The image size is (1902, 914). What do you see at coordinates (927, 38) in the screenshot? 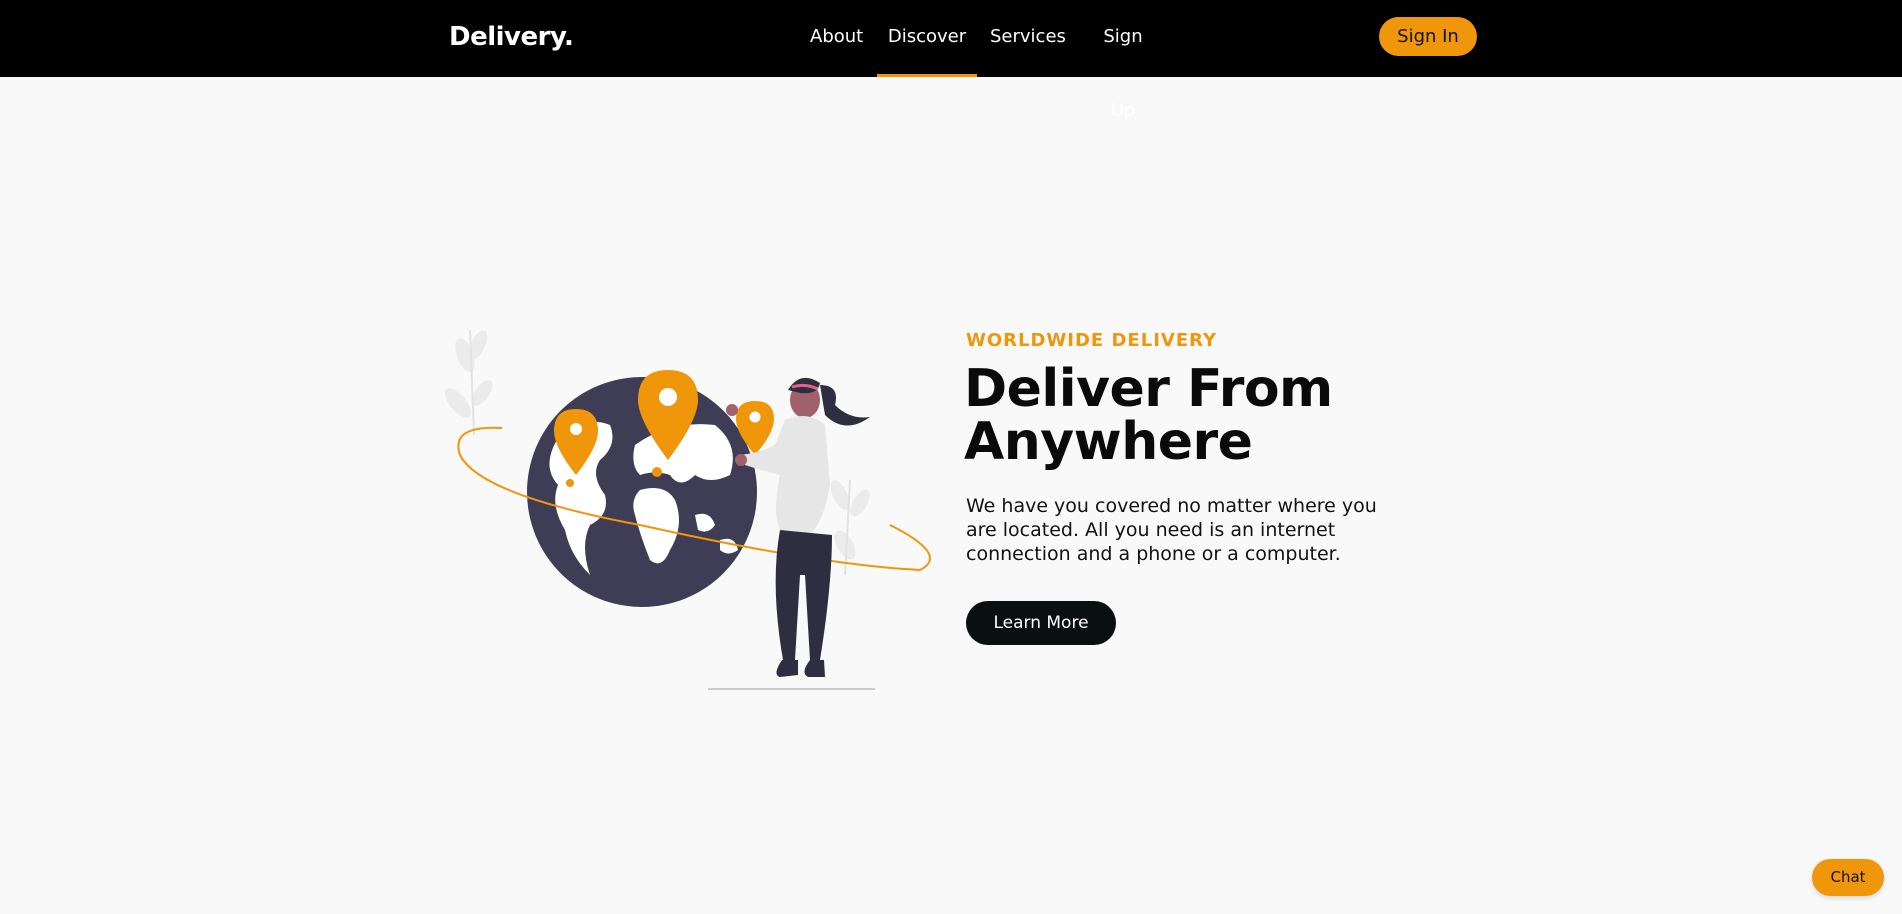
I see `nav-item-discover: Discover` at bounding box center [927, 38].